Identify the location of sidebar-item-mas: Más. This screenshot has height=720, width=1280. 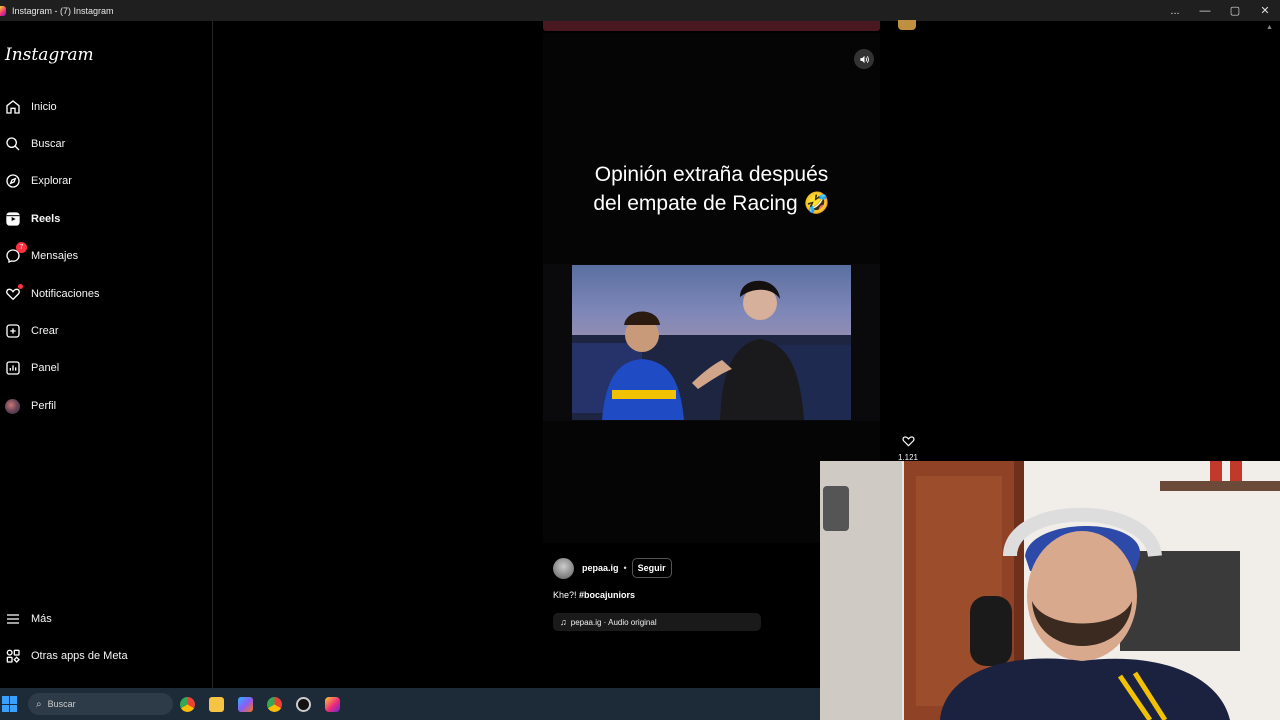
(28, 619).